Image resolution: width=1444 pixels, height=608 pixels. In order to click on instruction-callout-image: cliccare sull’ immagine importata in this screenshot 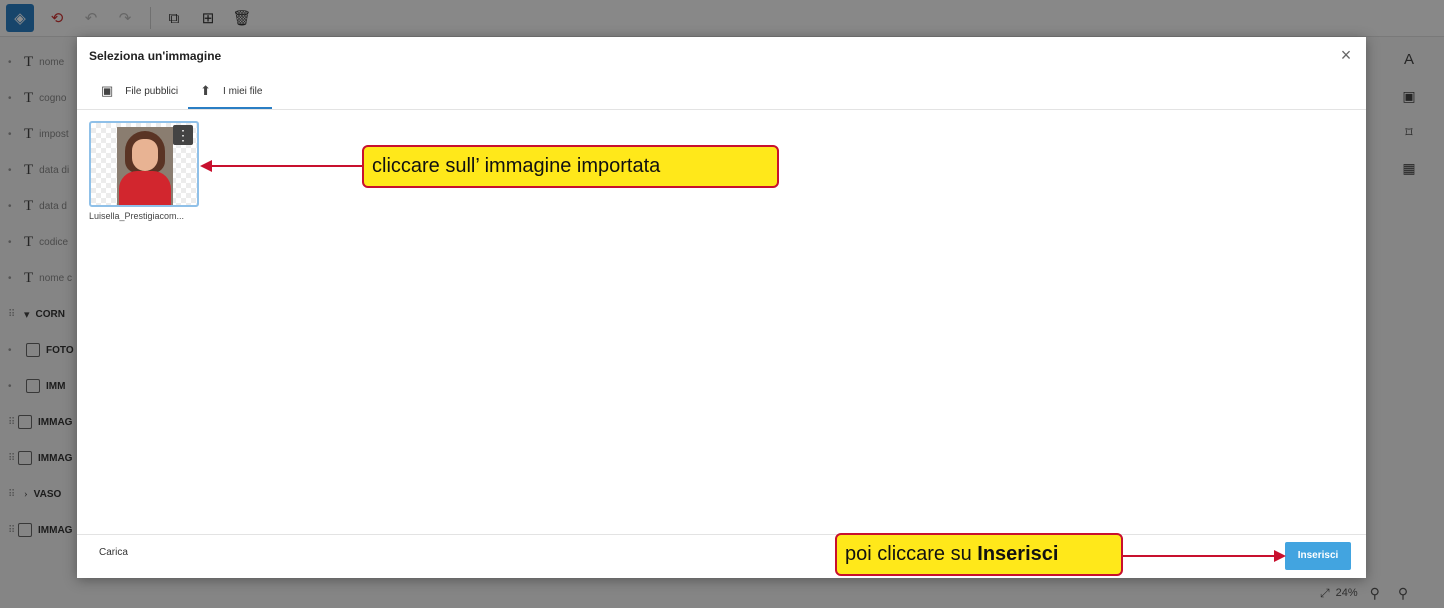, I will do `click(570, 166)`.